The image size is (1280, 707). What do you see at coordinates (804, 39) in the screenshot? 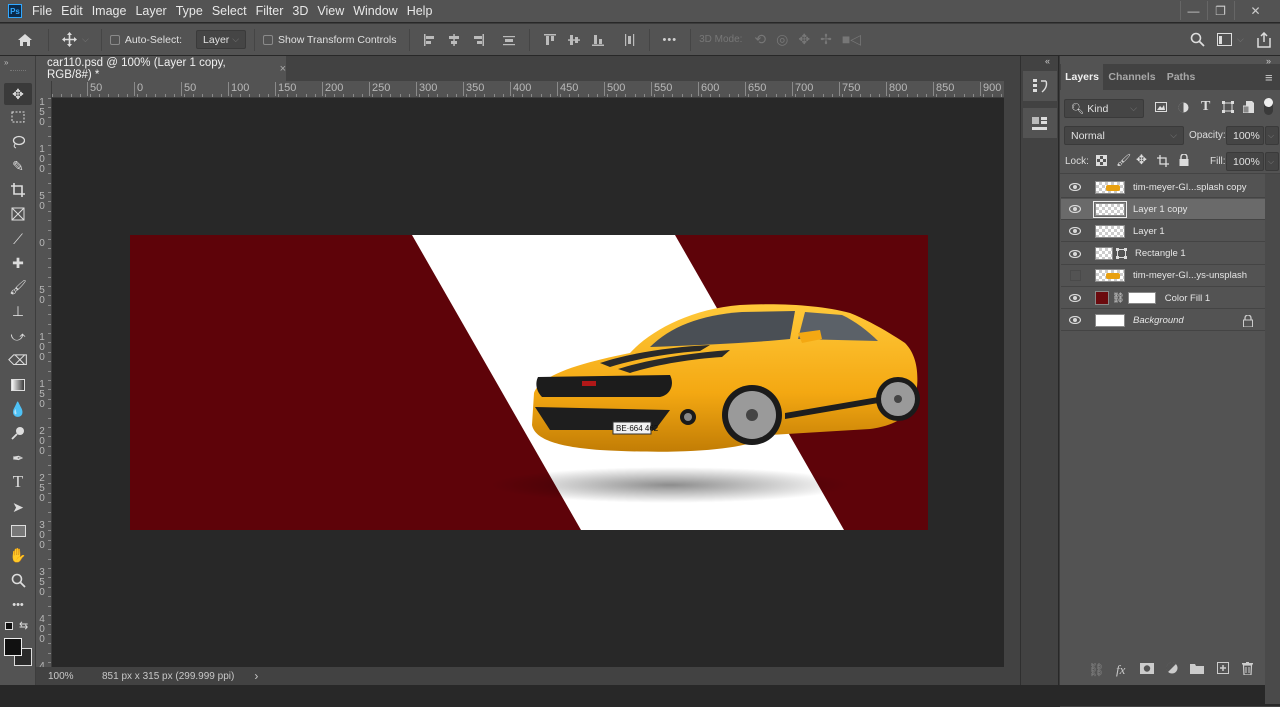
I see `drag-3d-icon: ✥` at bounding box center [804, 39].